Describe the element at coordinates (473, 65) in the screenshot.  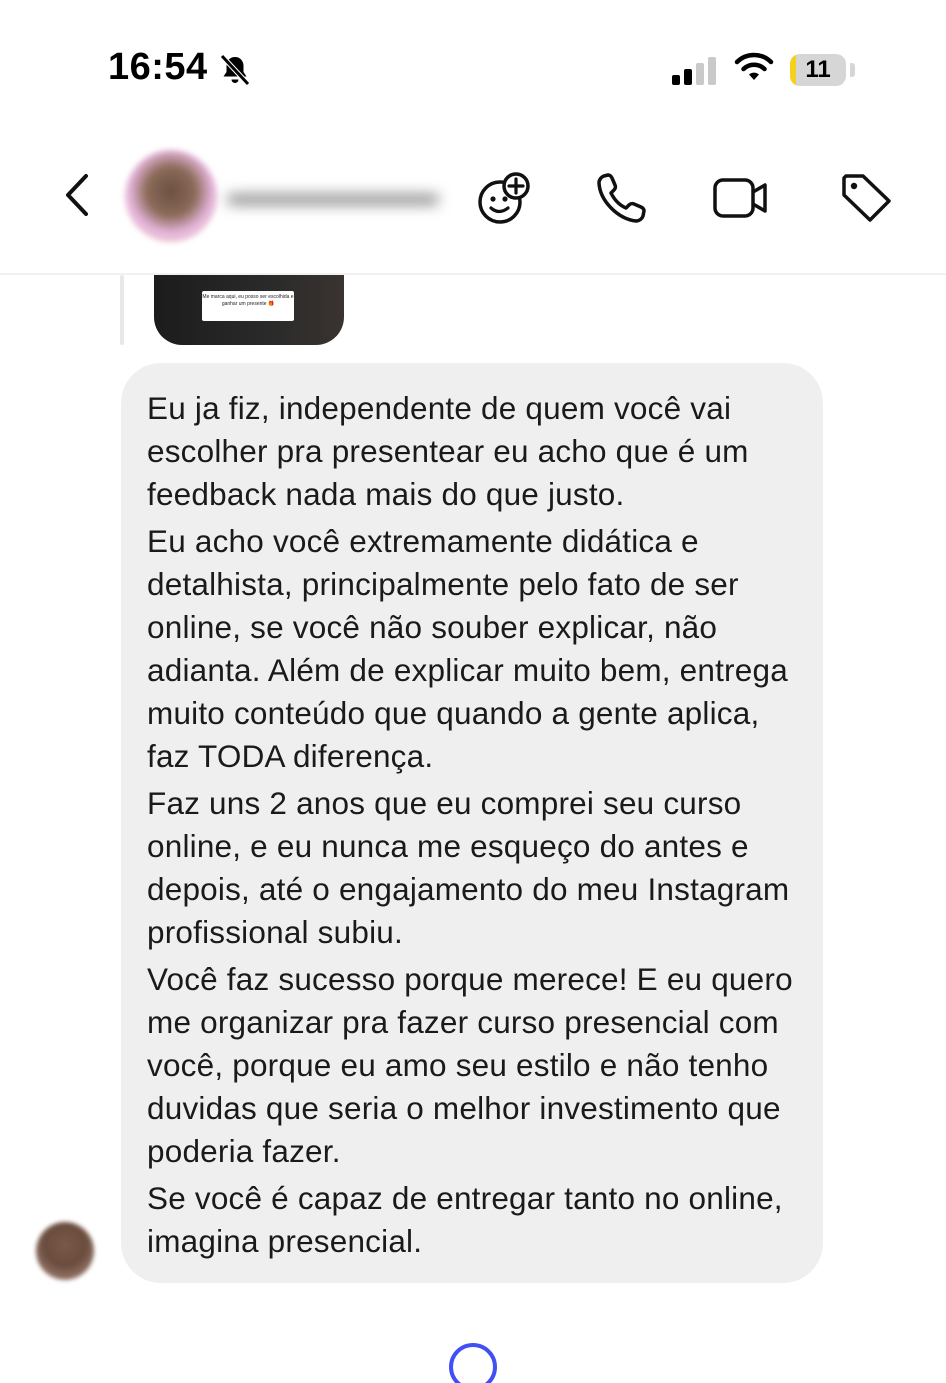
I see `status-bar: 16:54 11` at that location.